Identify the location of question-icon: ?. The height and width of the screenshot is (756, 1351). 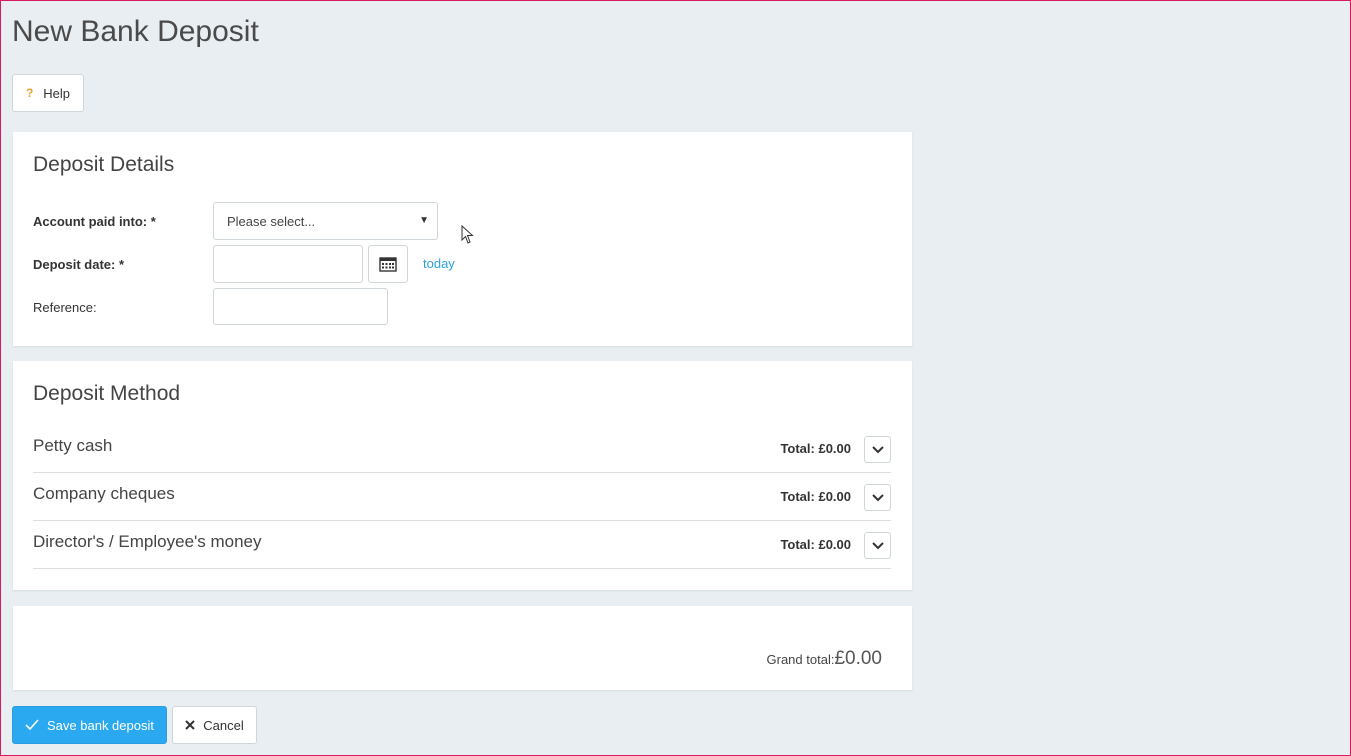
(29, 93).